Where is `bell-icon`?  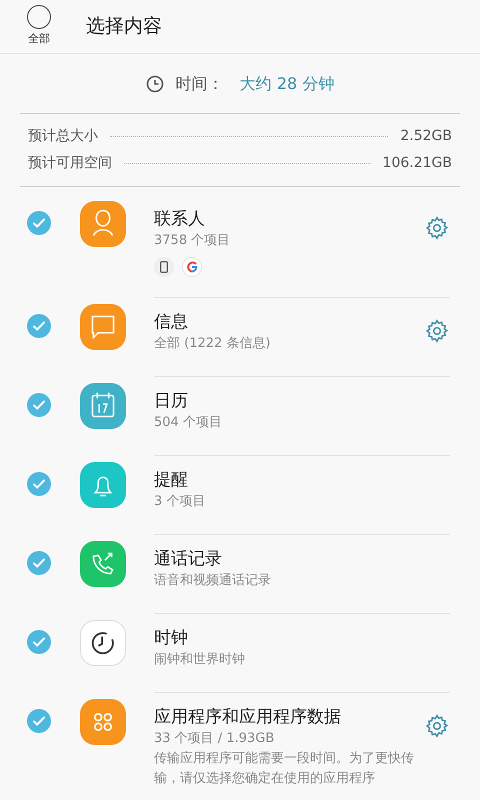
bell-icon is located at coordinates (103, 485).